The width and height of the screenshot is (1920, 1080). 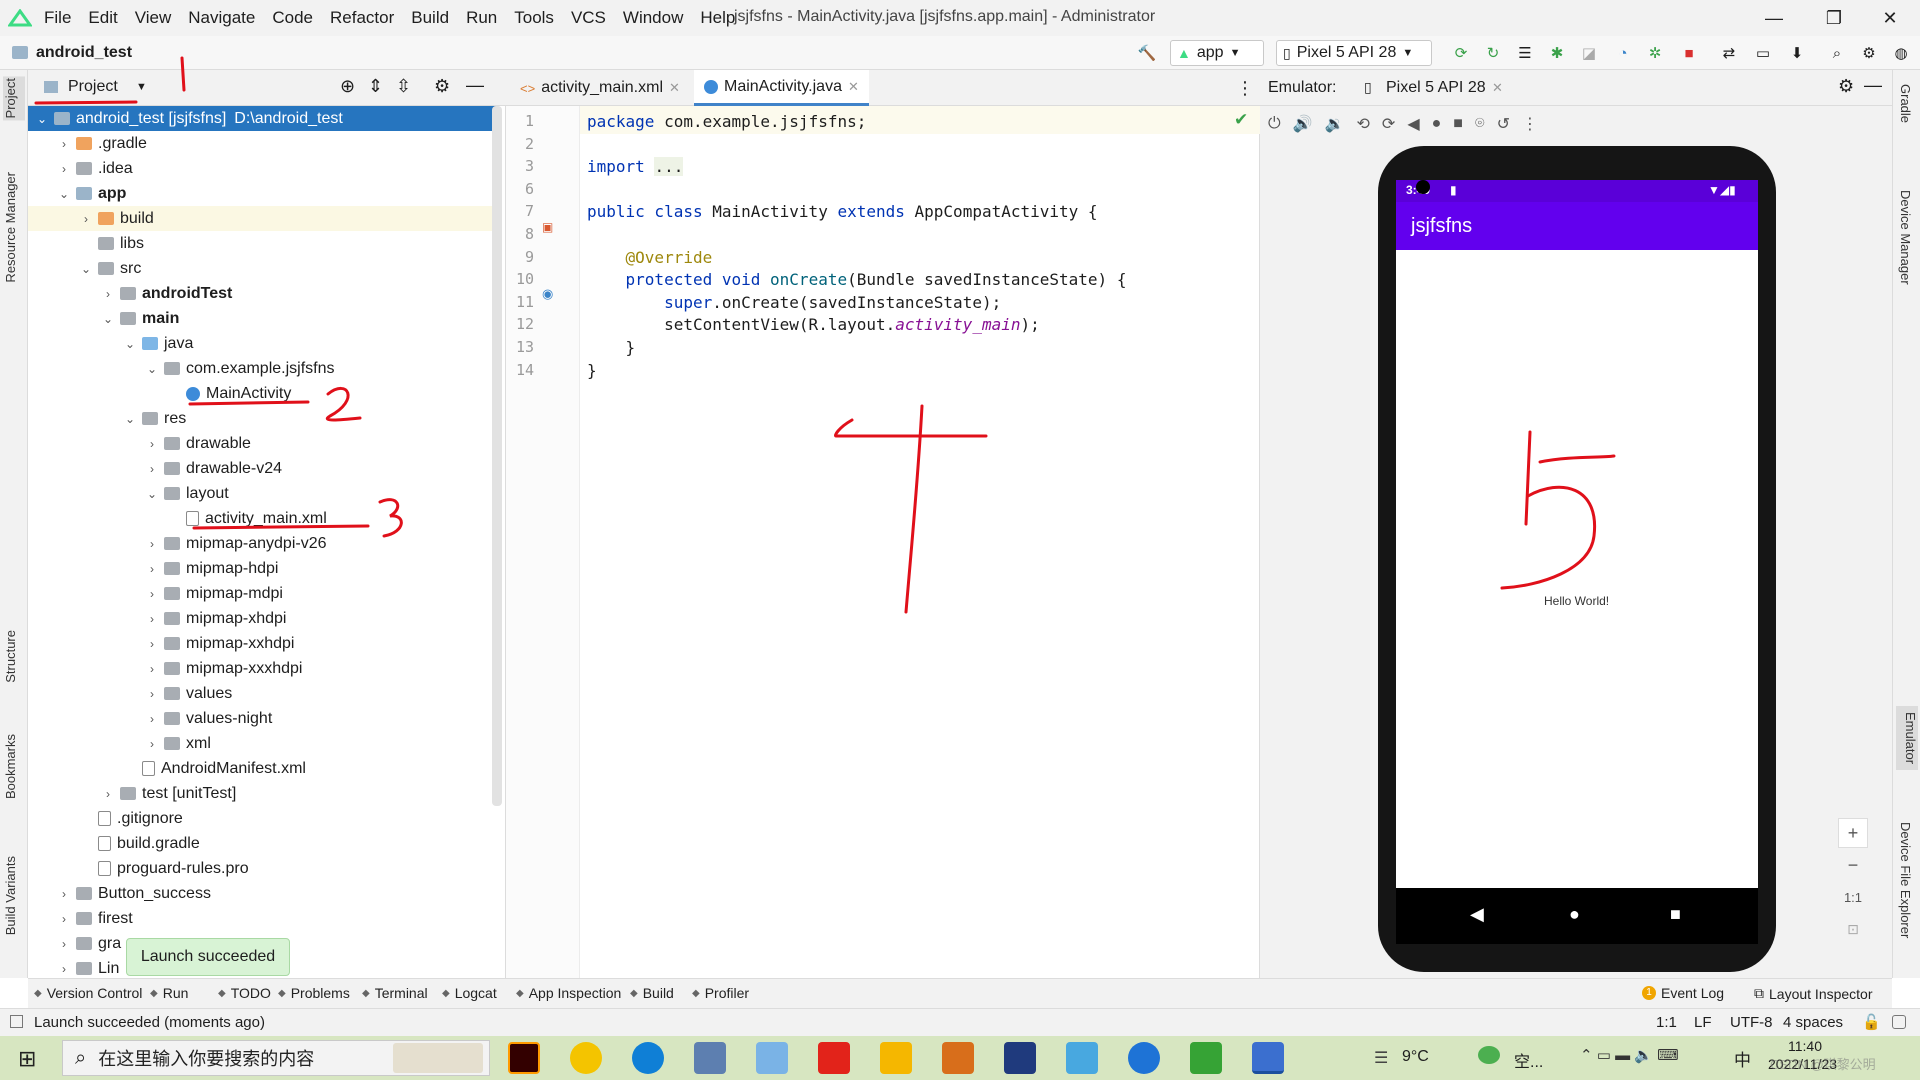 What do you see at coordinates (263, 718) in the screenshot?
I see `tree-item: › values-night` at bounding box center [263, 718].